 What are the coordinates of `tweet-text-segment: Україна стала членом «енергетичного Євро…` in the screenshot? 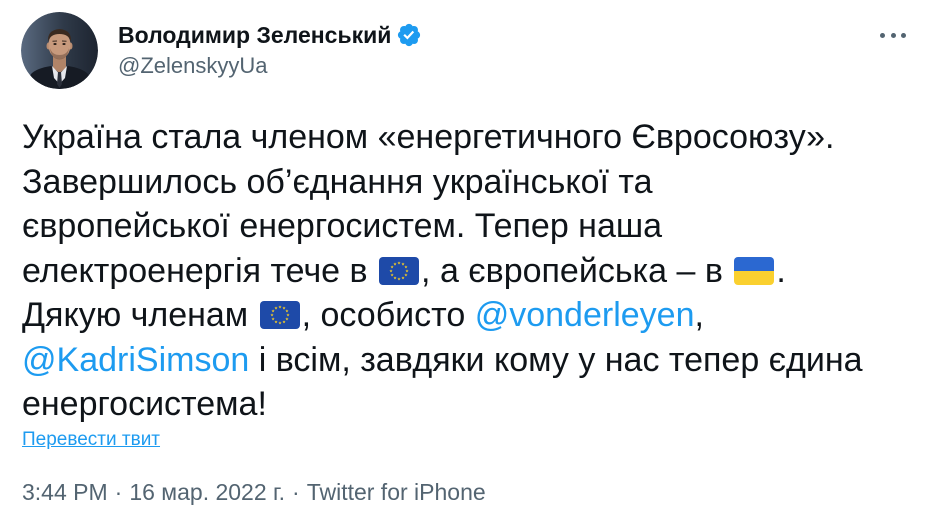 It's located at (428, 137).